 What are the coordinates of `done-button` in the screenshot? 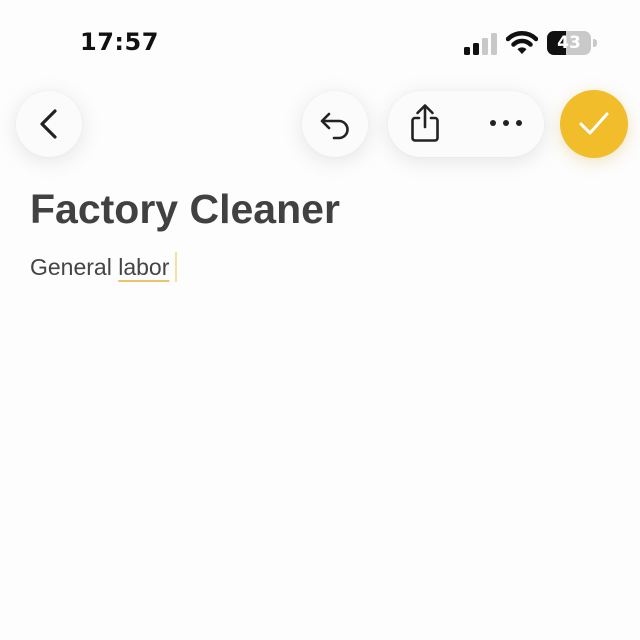 It's located at (594, 124).